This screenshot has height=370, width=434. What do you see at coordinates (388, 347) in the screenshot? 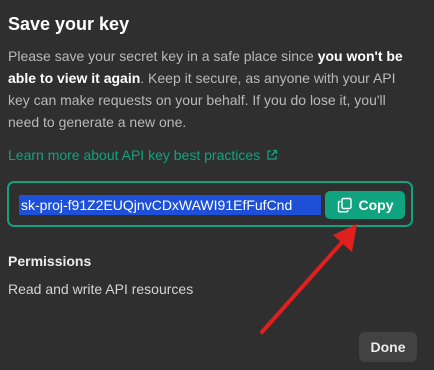
I see `done-button: Done` at bounding box center [388, 347].